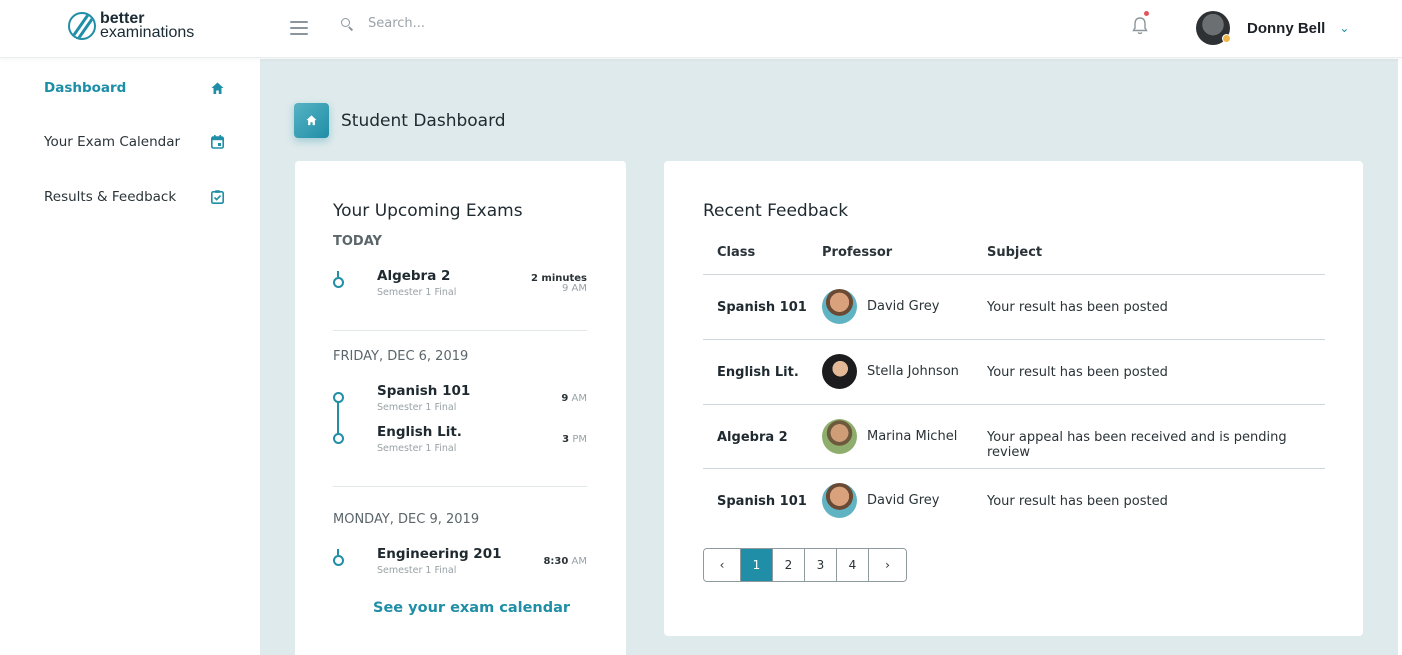  I want to click on user-menu: Donny Bell ⌄, so click(1272, 28).